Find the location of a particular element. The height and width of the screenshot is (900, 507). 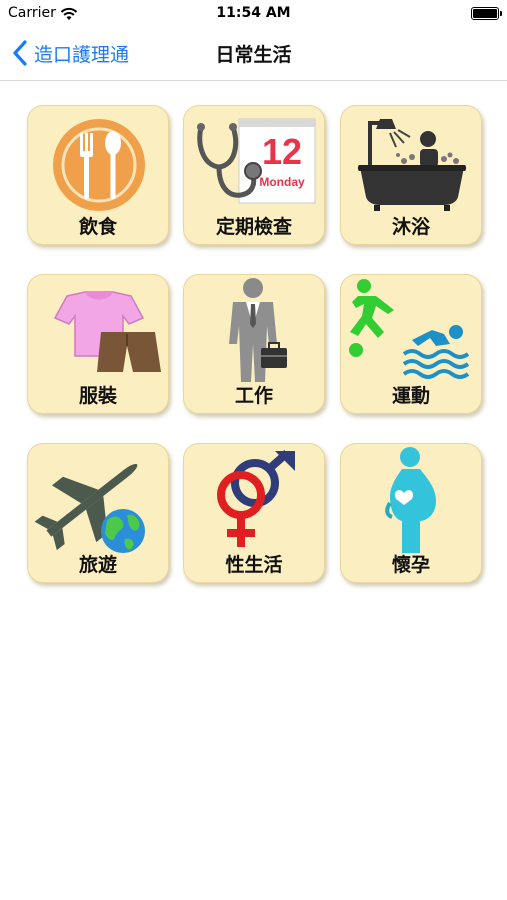

tile-label: 運動 is located at coordinates (410, 396).